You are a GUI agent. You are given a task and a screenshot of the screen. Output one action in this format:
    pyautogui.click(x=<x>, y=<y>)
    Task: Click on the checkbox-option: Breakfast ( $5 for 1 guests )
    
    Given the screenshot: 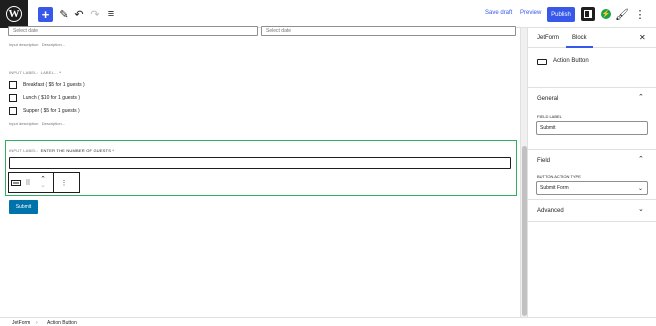 What is the action you would take?
    pyautogui.click(x=47, y=84)
    